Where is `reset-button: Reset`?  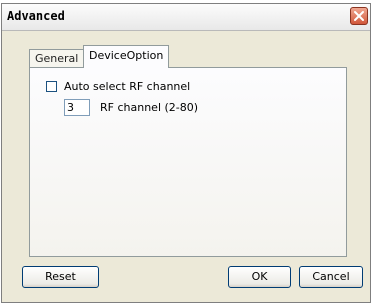
reset-button: Reset is located at coordinates (60, 277).